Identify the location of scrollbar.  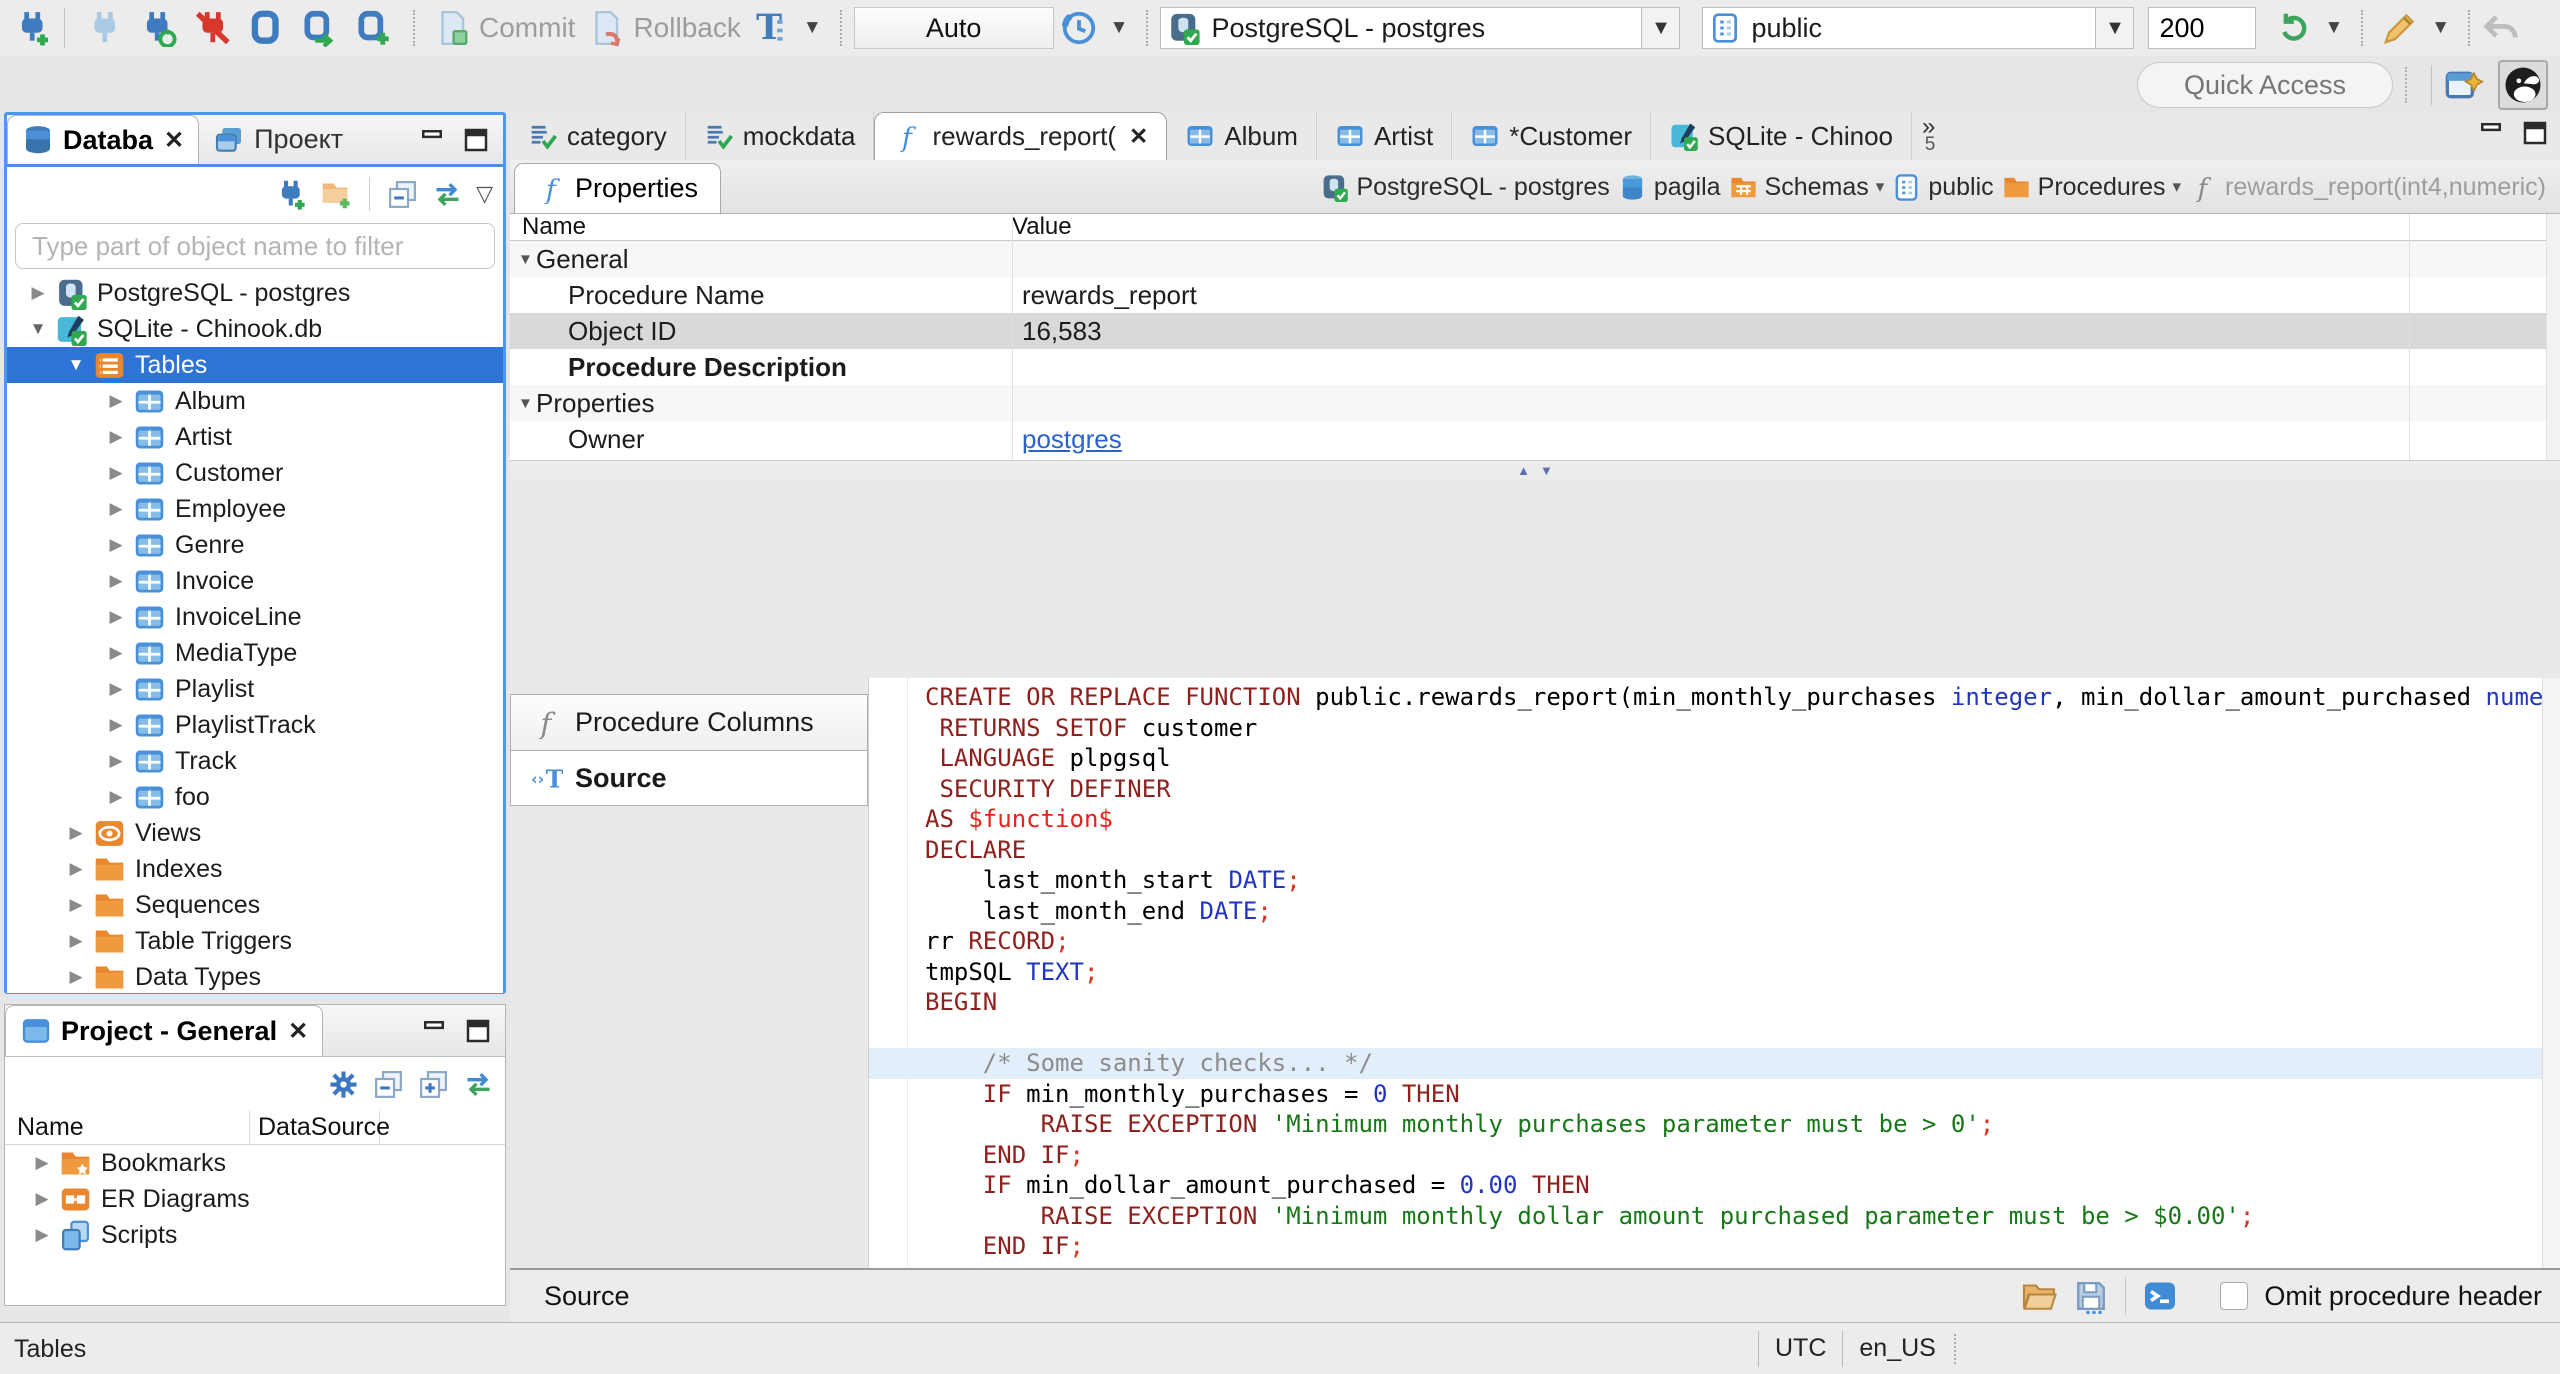
(2551, 973).